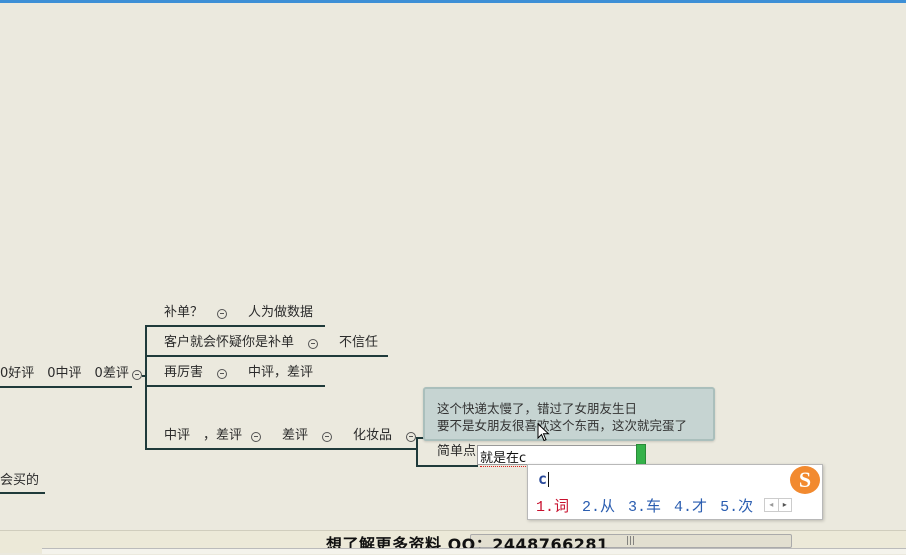 This screenshot has width=906, height=555. I want to click on ime-next-page-icon: ▸, so click(784, 505).